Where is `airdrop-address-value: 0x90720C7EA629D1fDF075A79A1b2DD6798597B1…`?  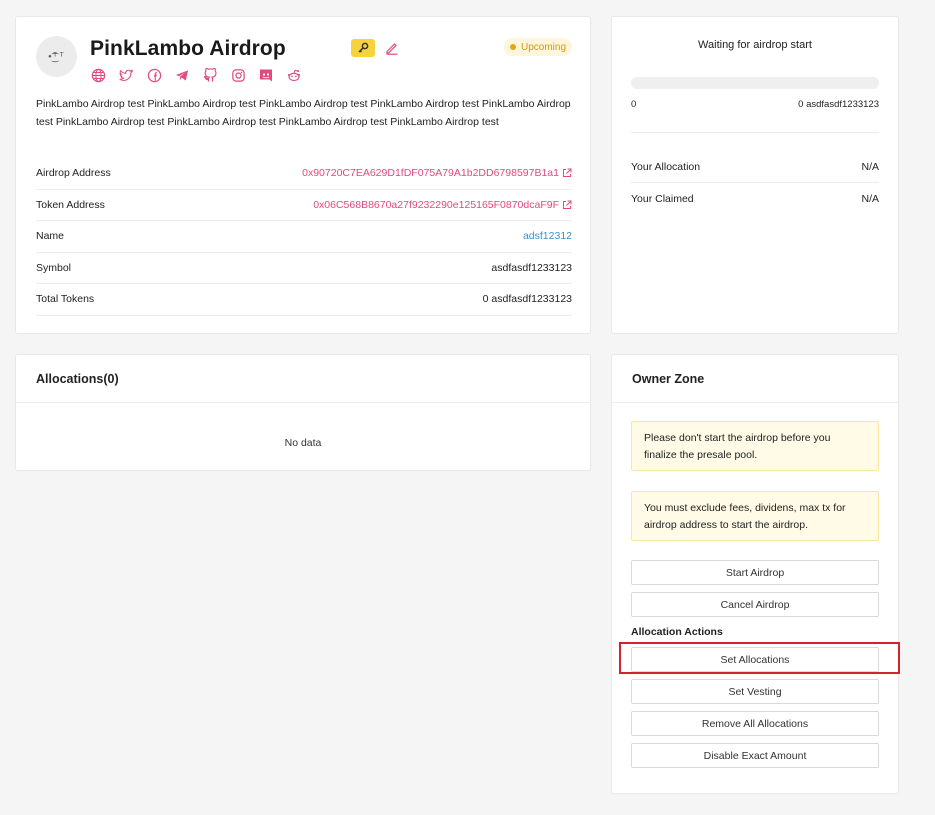 airdrop-address-value: 0x90720C7EA629D1fDF075A79A1b2DD6798597B1… is located at coordinates (430, 173).